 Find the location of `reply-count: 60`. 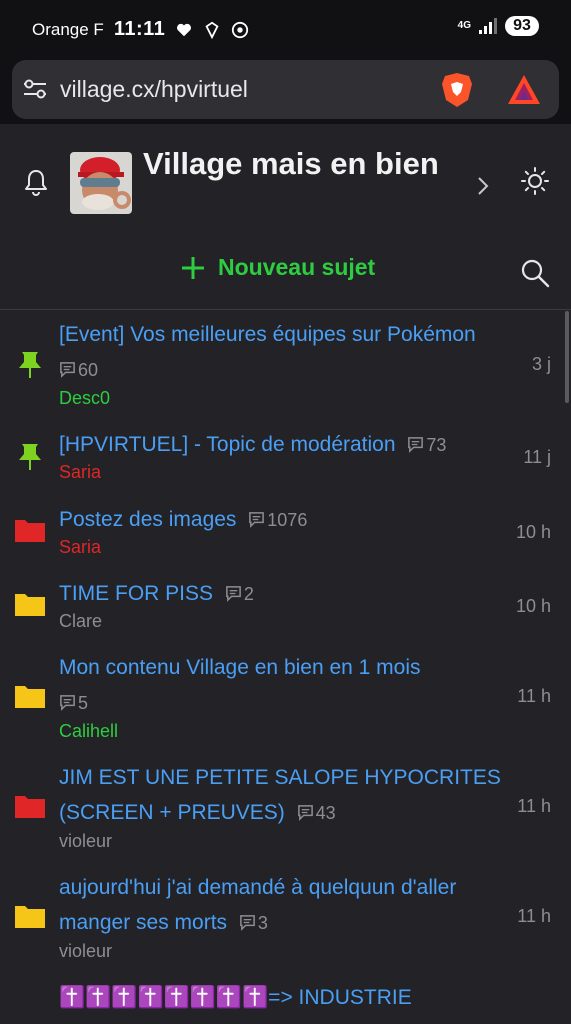

reply-count: 60 is located at coordinates (78, 370).